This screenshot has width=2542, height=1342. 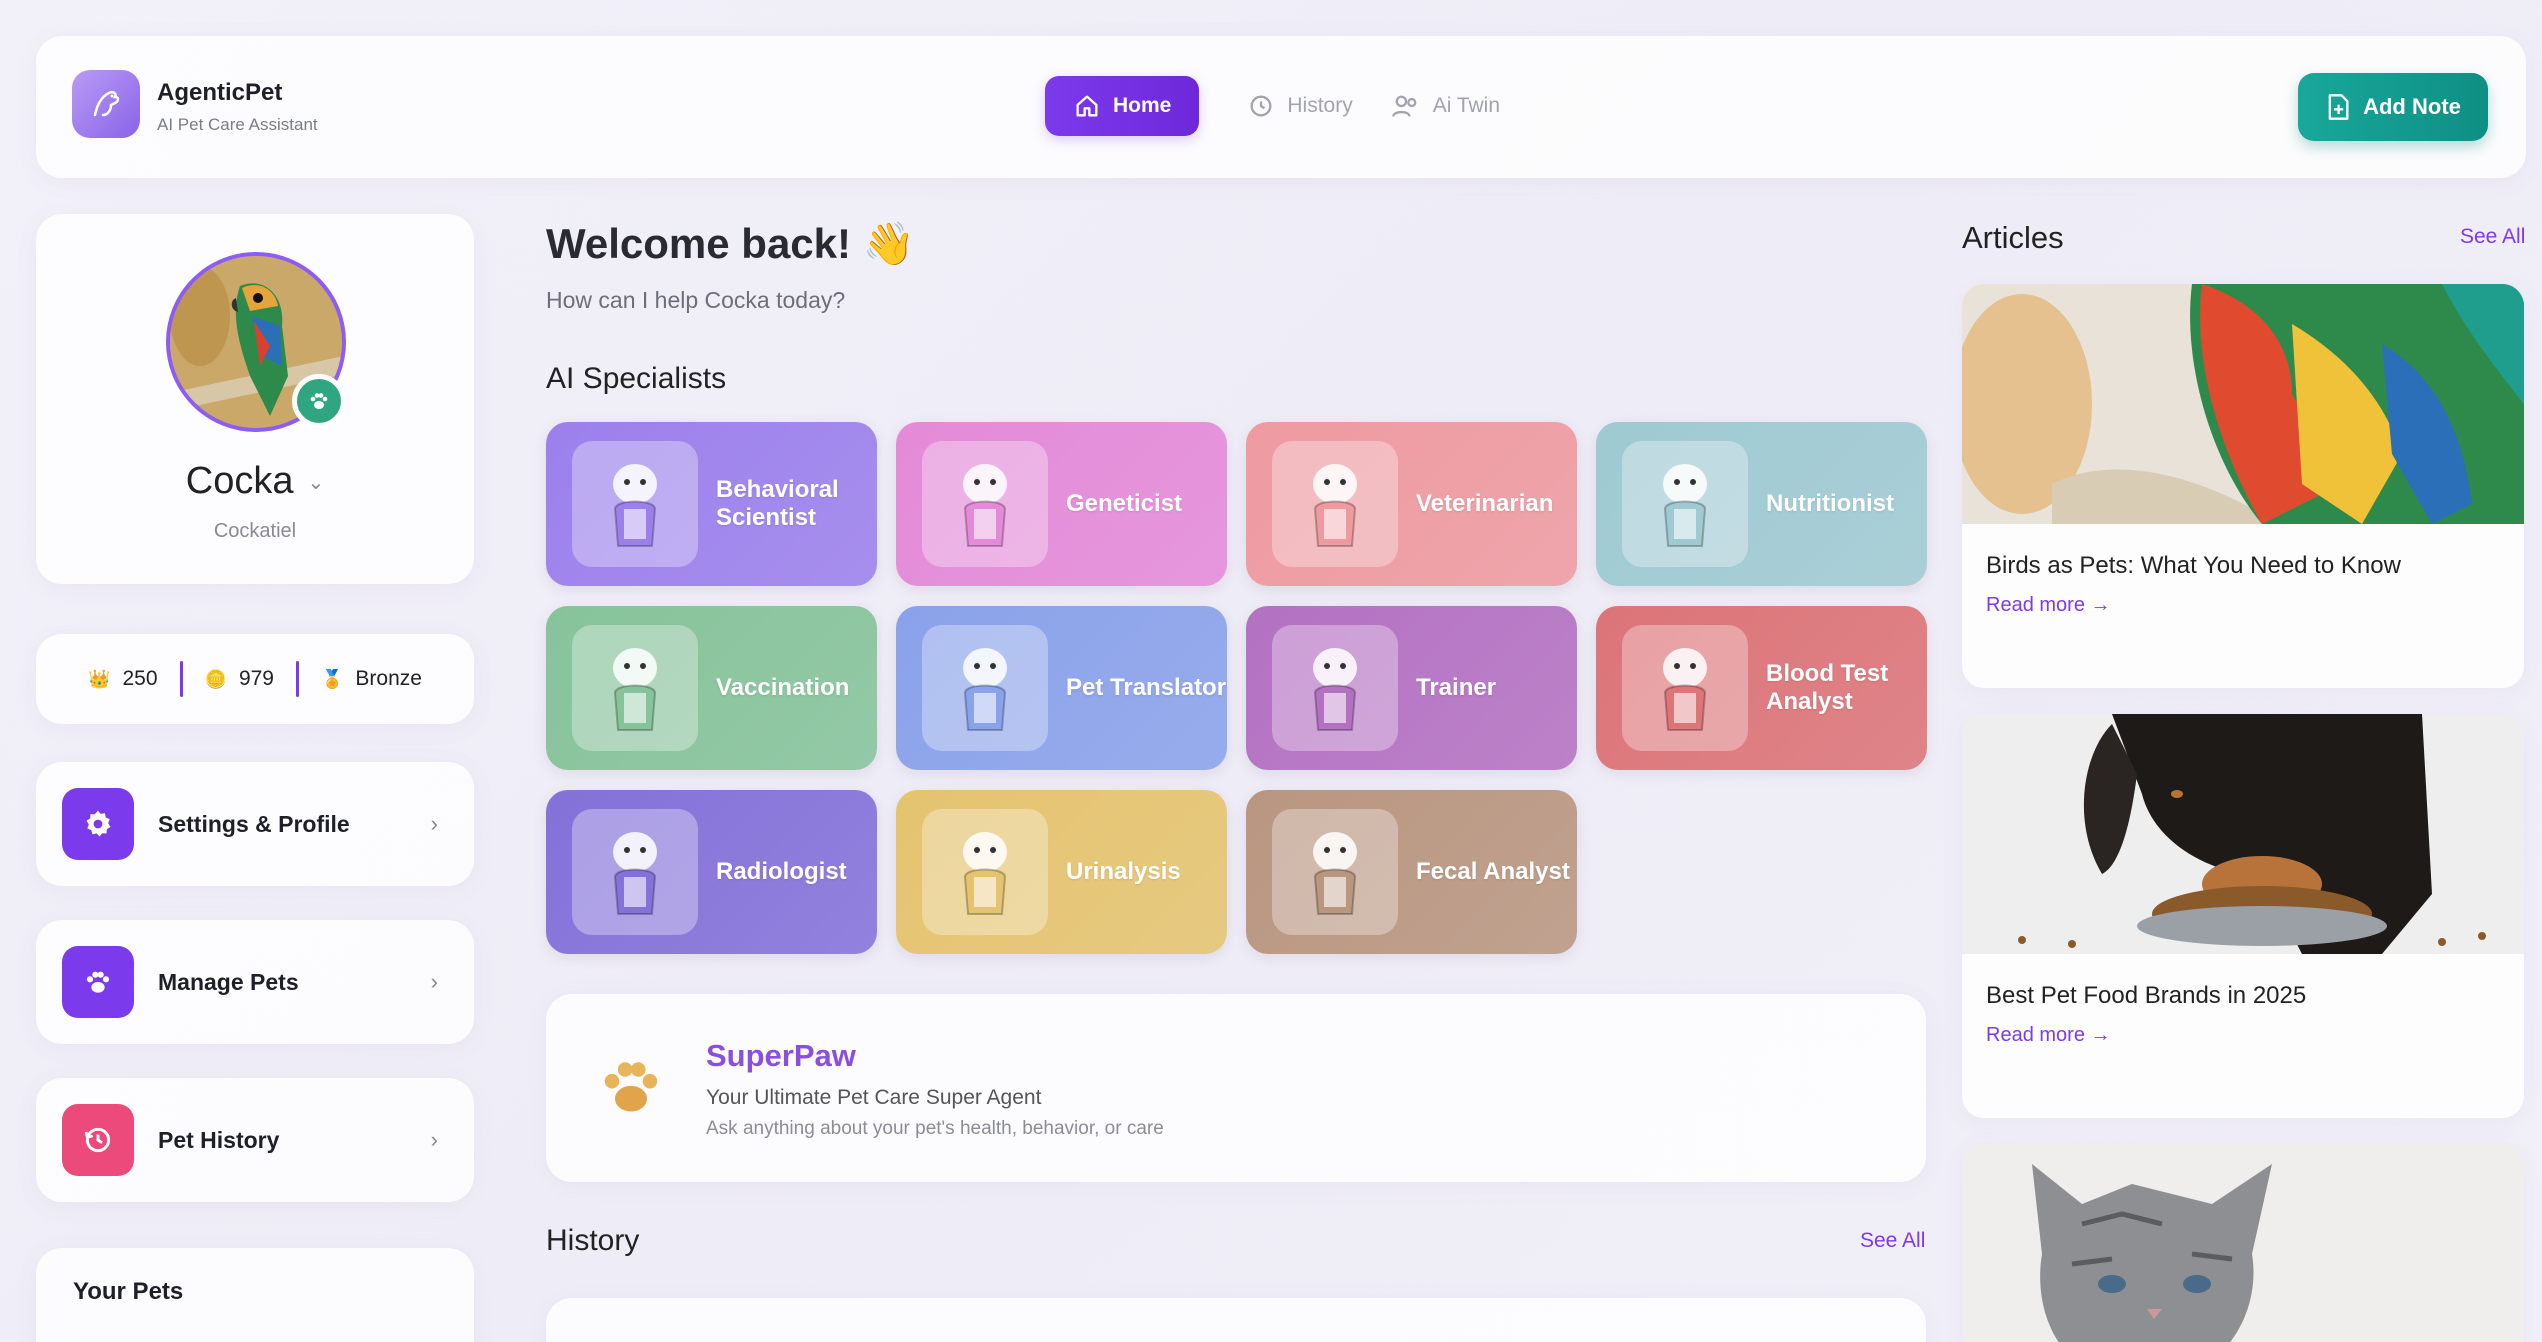 What do you see at coordinates (1087, 106) in the screenshot?
I see `home-icon` at bounding box center [1087, 106].